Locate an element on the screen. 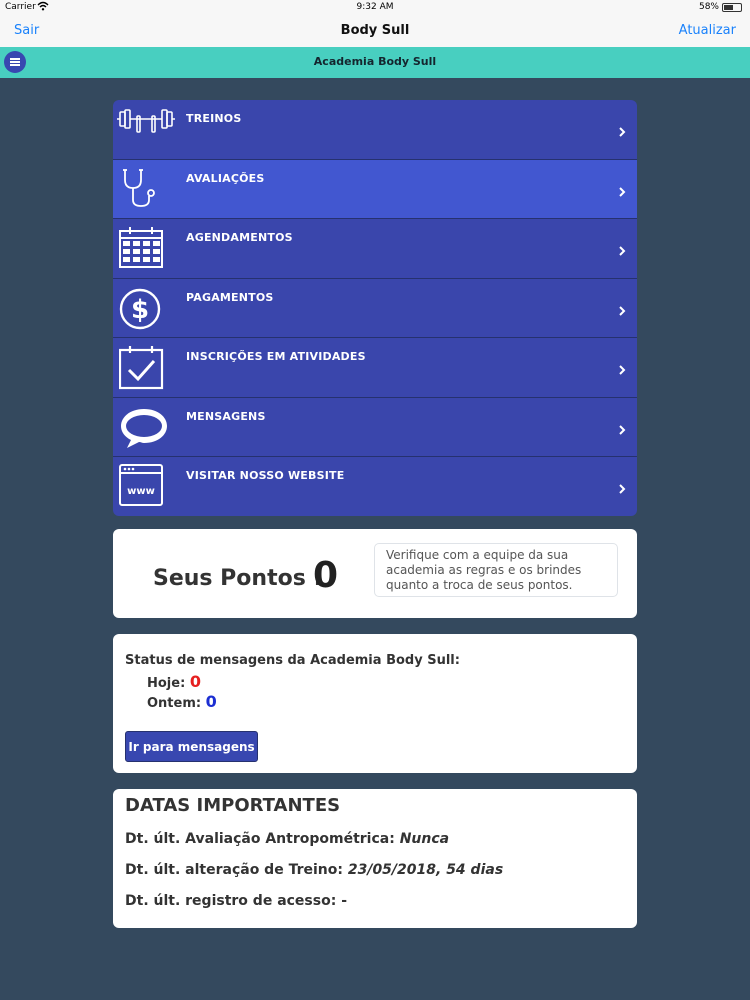 This screenshot has height=1000, width=750. last-access-value: - is located at coordinates (344, 901).